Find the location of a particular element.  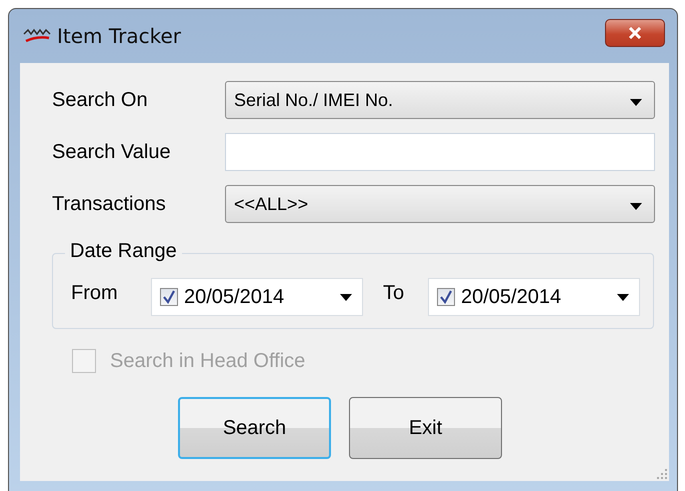

dropdown: <<ALL>> is located at coordinates (440, 204).